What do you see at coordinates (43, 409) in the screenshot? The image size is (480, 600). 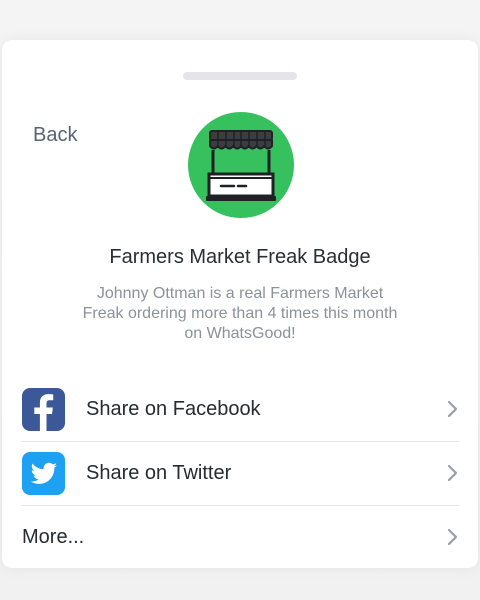 I see `facebook-icon` at bounding box center [43, 409].